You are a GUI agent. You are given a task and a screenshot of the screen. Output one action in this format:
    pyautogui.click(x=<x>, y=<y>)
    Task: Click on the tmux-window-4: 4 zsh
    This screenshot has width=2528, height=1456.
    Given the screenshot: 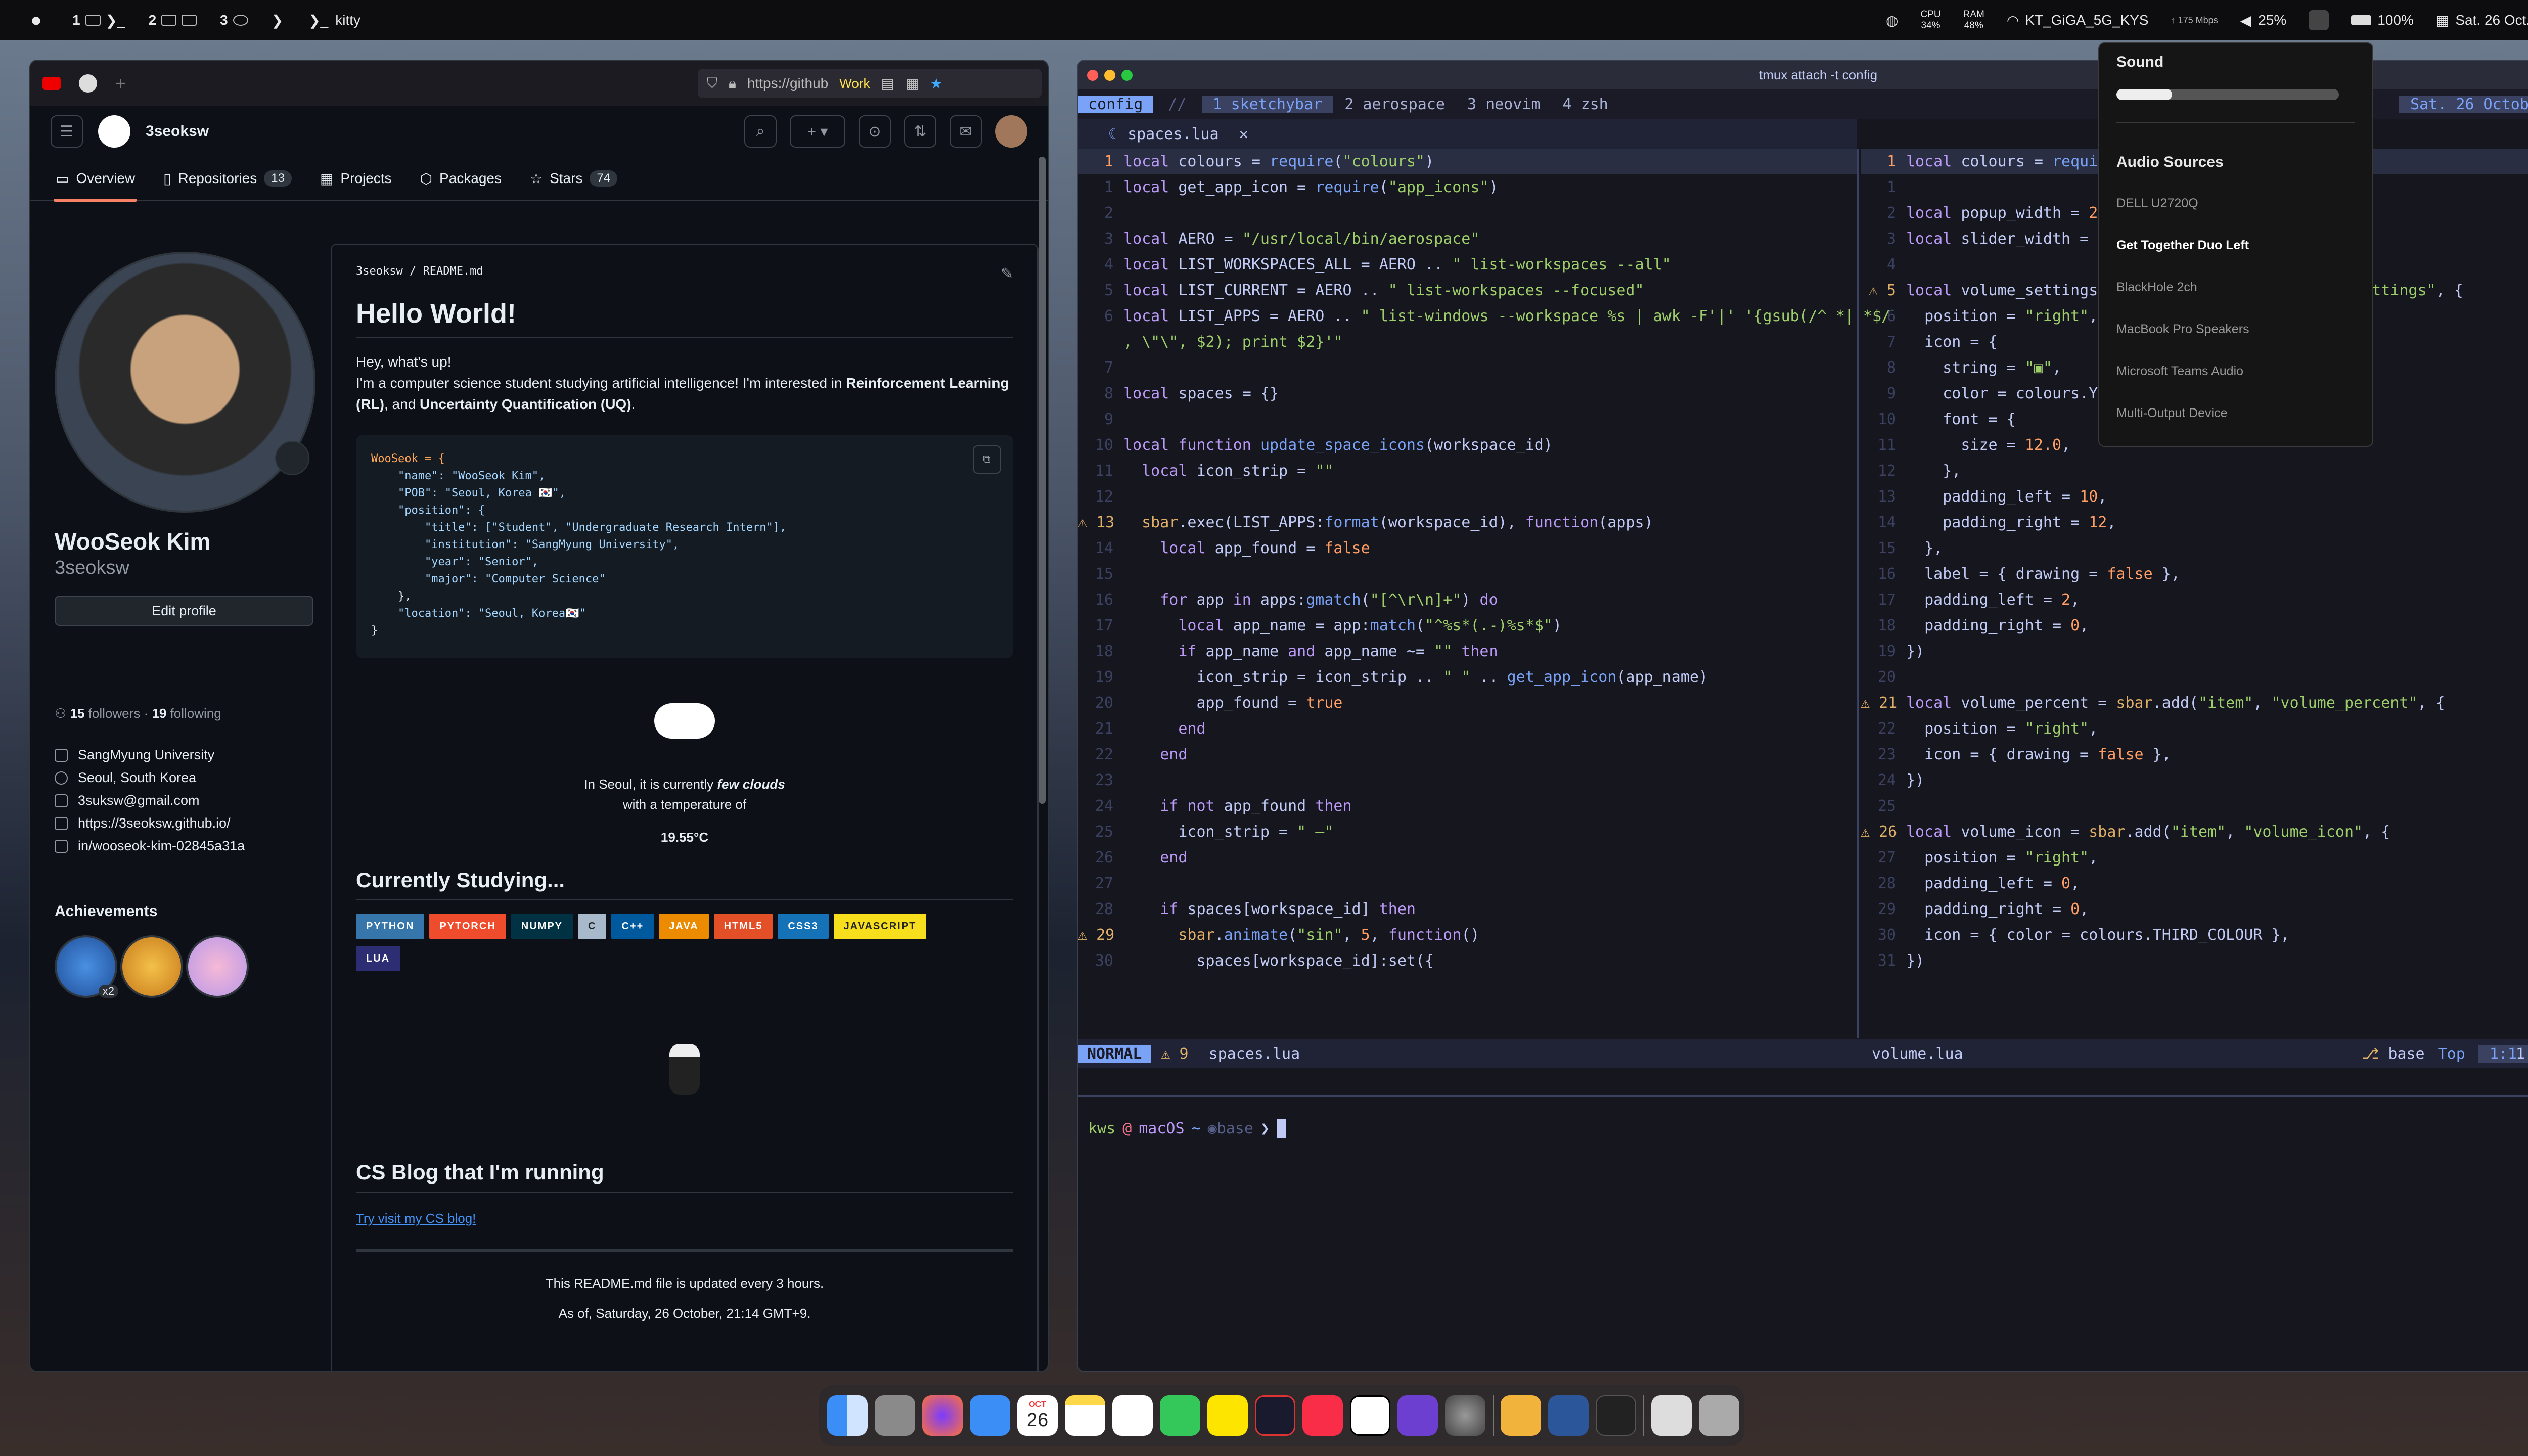 What is the action you would take?
    pyautogui.click(x=1585, y=104)
    